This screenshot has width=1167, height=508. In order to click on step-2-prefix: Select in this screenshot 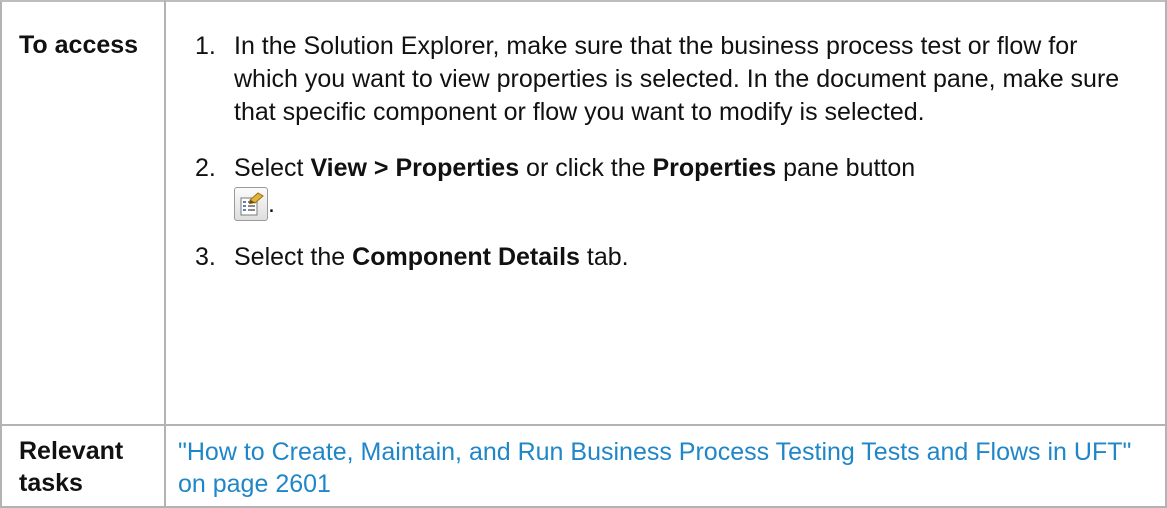, I will do `click(272, 168)`.